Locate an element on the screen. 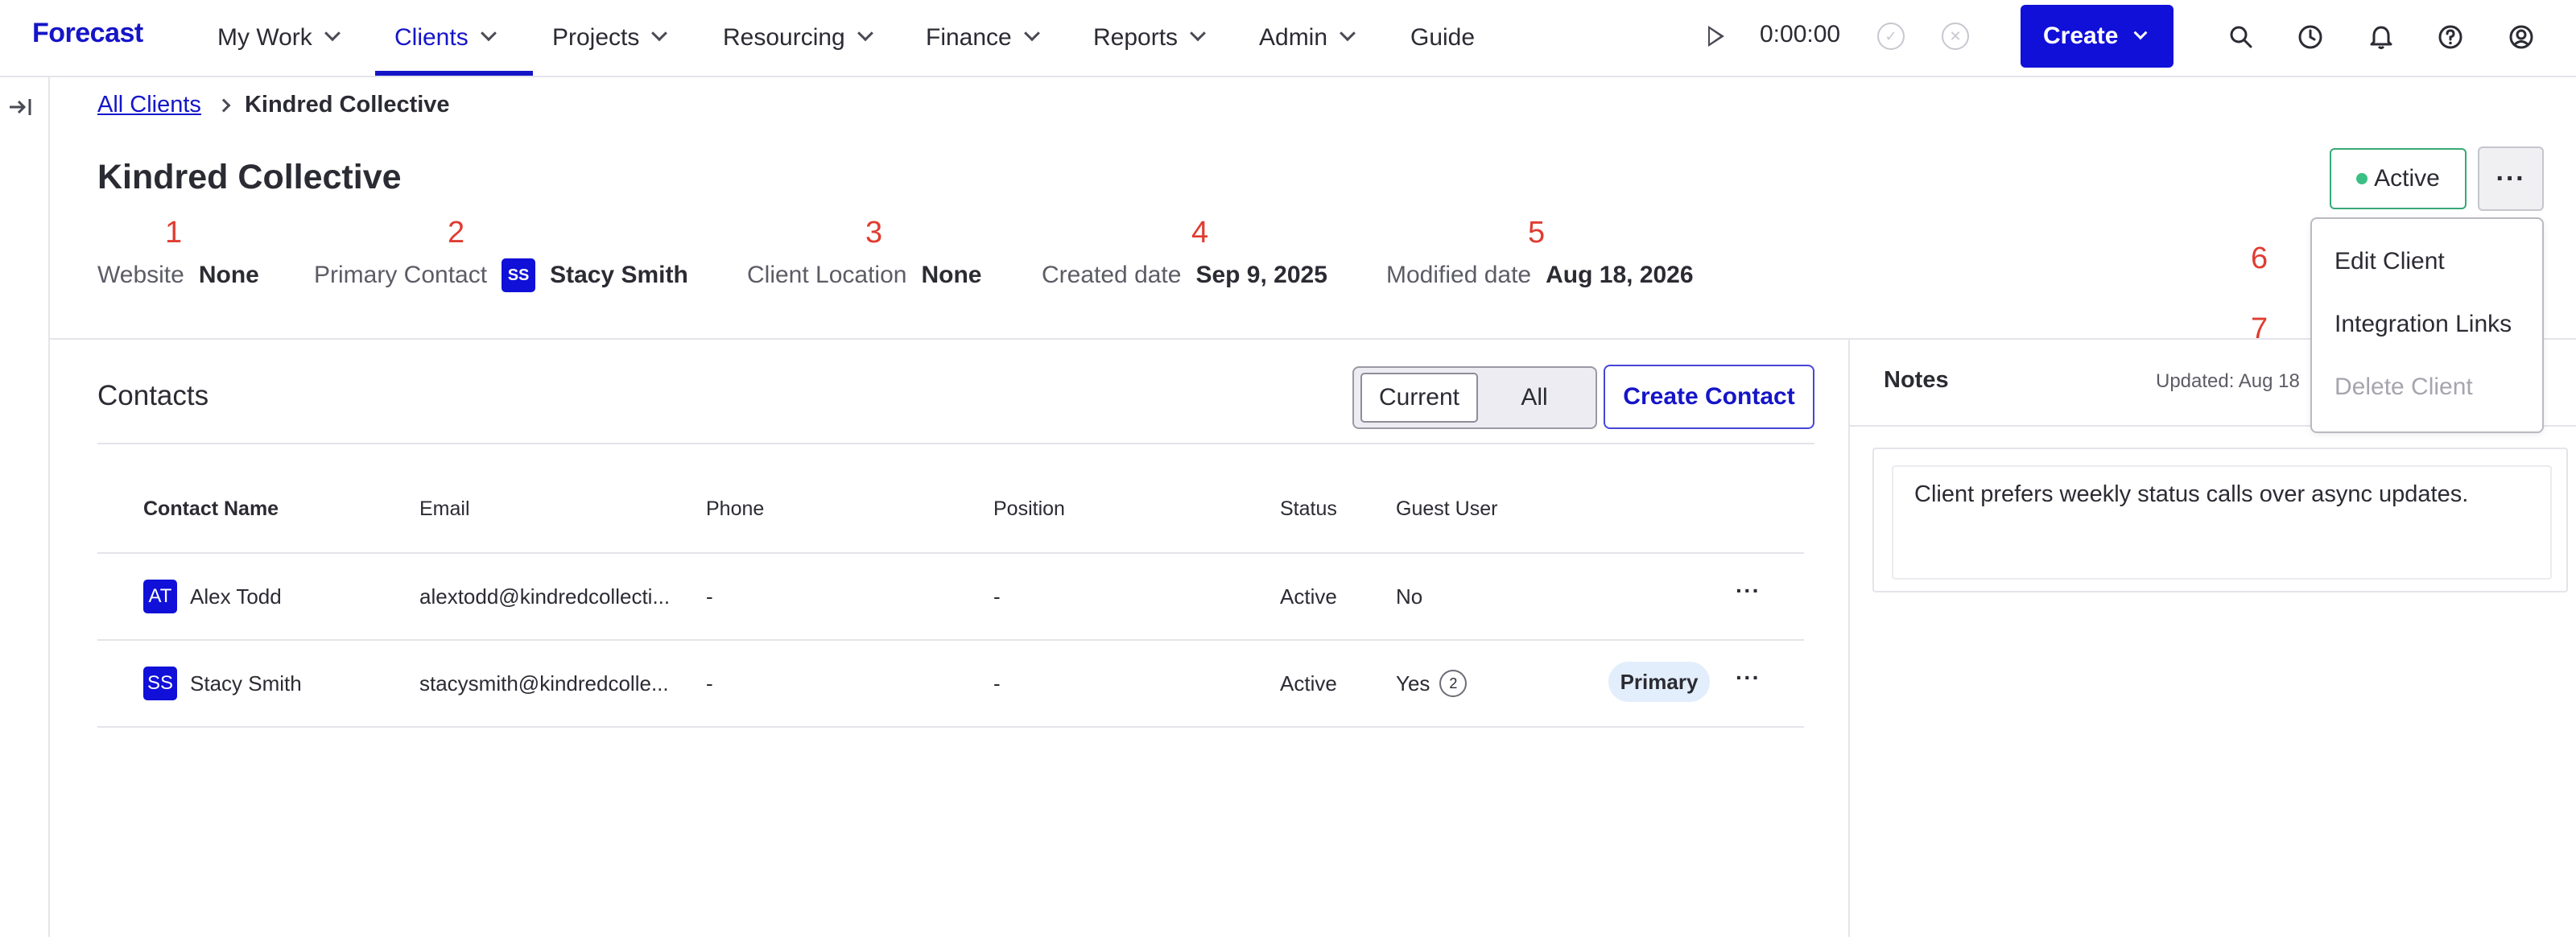 The image size is (2576, 937). expand-sidebar-icon is located at coordinates (20, 110).